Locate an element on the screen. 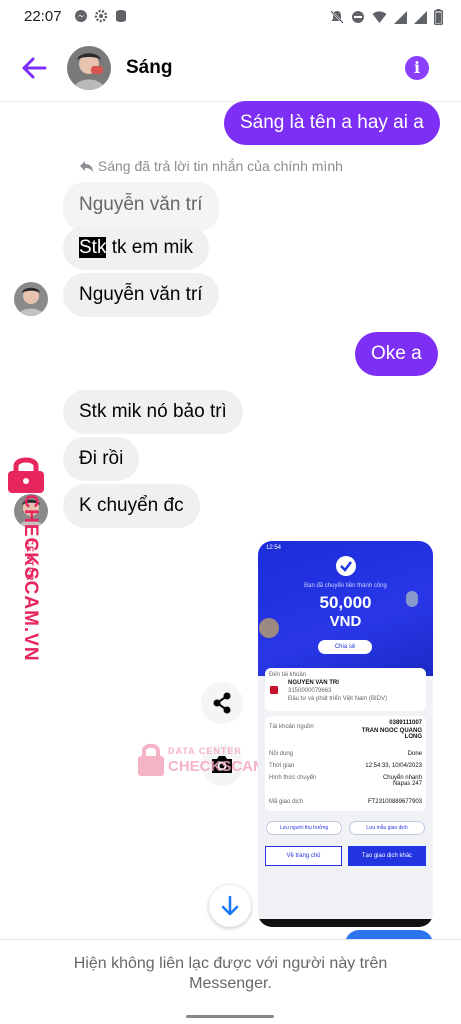 This screenshot has height=1024, width=461. status-left-icons is located at coordinates (101, 16).